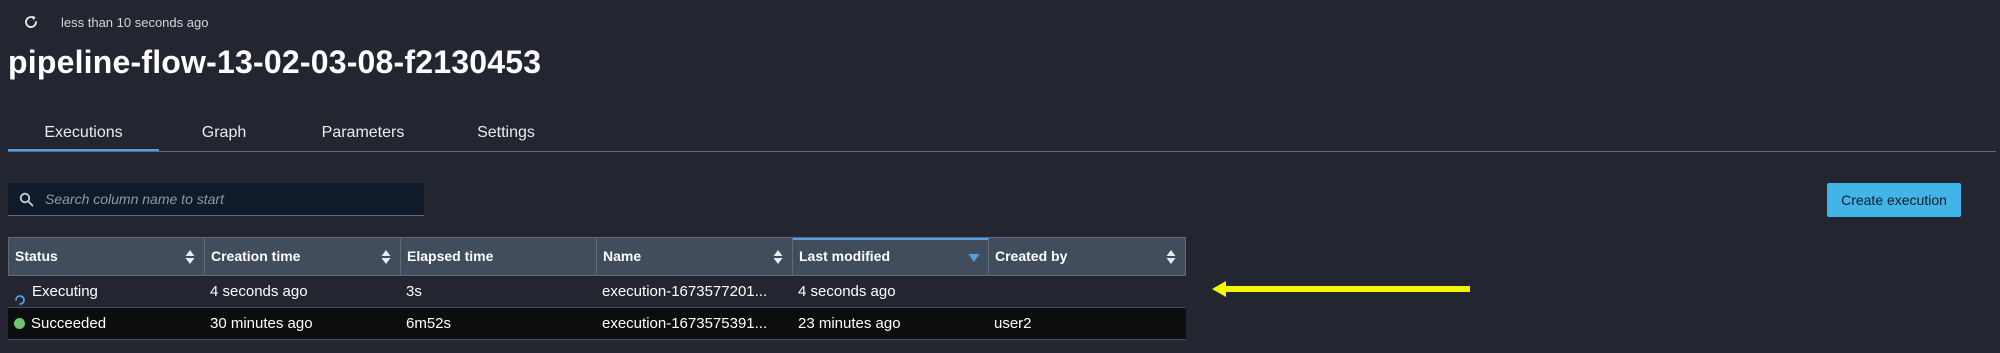 This screenshot has height=353, width=2000. I want to click on column-header-name: Name, so click(695, 256).